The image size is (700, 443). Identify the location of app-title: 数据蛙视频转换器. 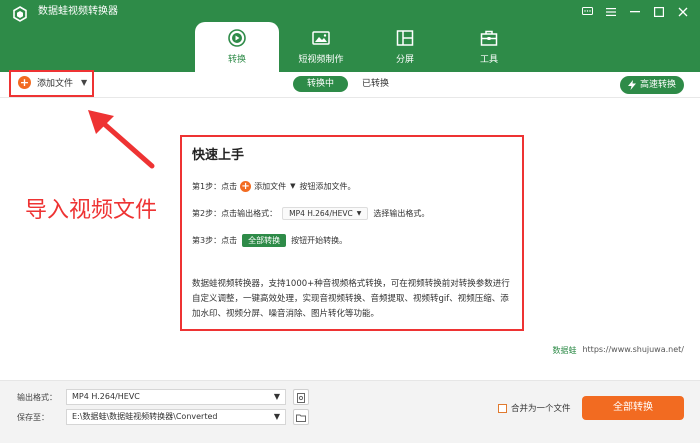
(78, 11).